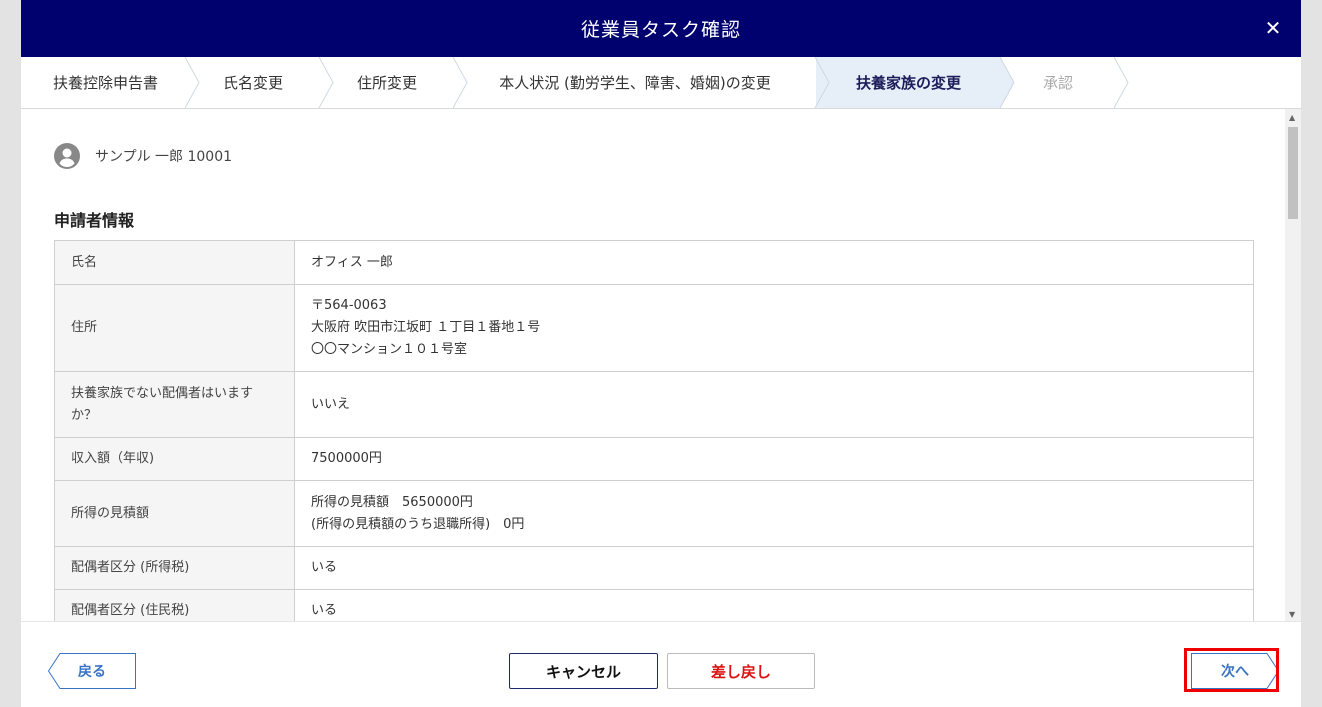 The image size is (1322, 707). I want to click on next-label: 次へ, so click(1235, 672).